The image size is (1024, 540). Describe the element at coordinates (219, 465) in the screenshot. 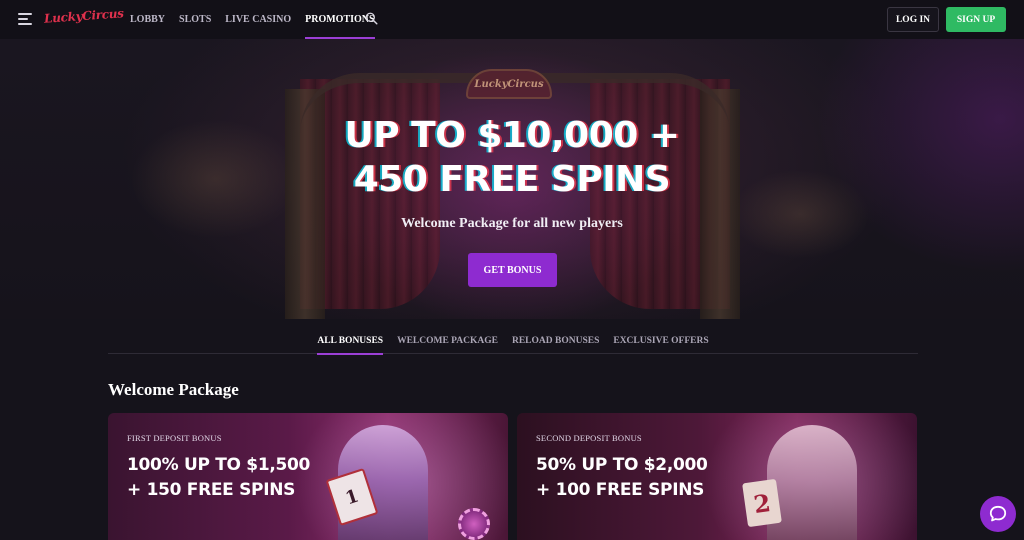

I see `card-title-line-1: 100% UP TO $1,500` at that location.